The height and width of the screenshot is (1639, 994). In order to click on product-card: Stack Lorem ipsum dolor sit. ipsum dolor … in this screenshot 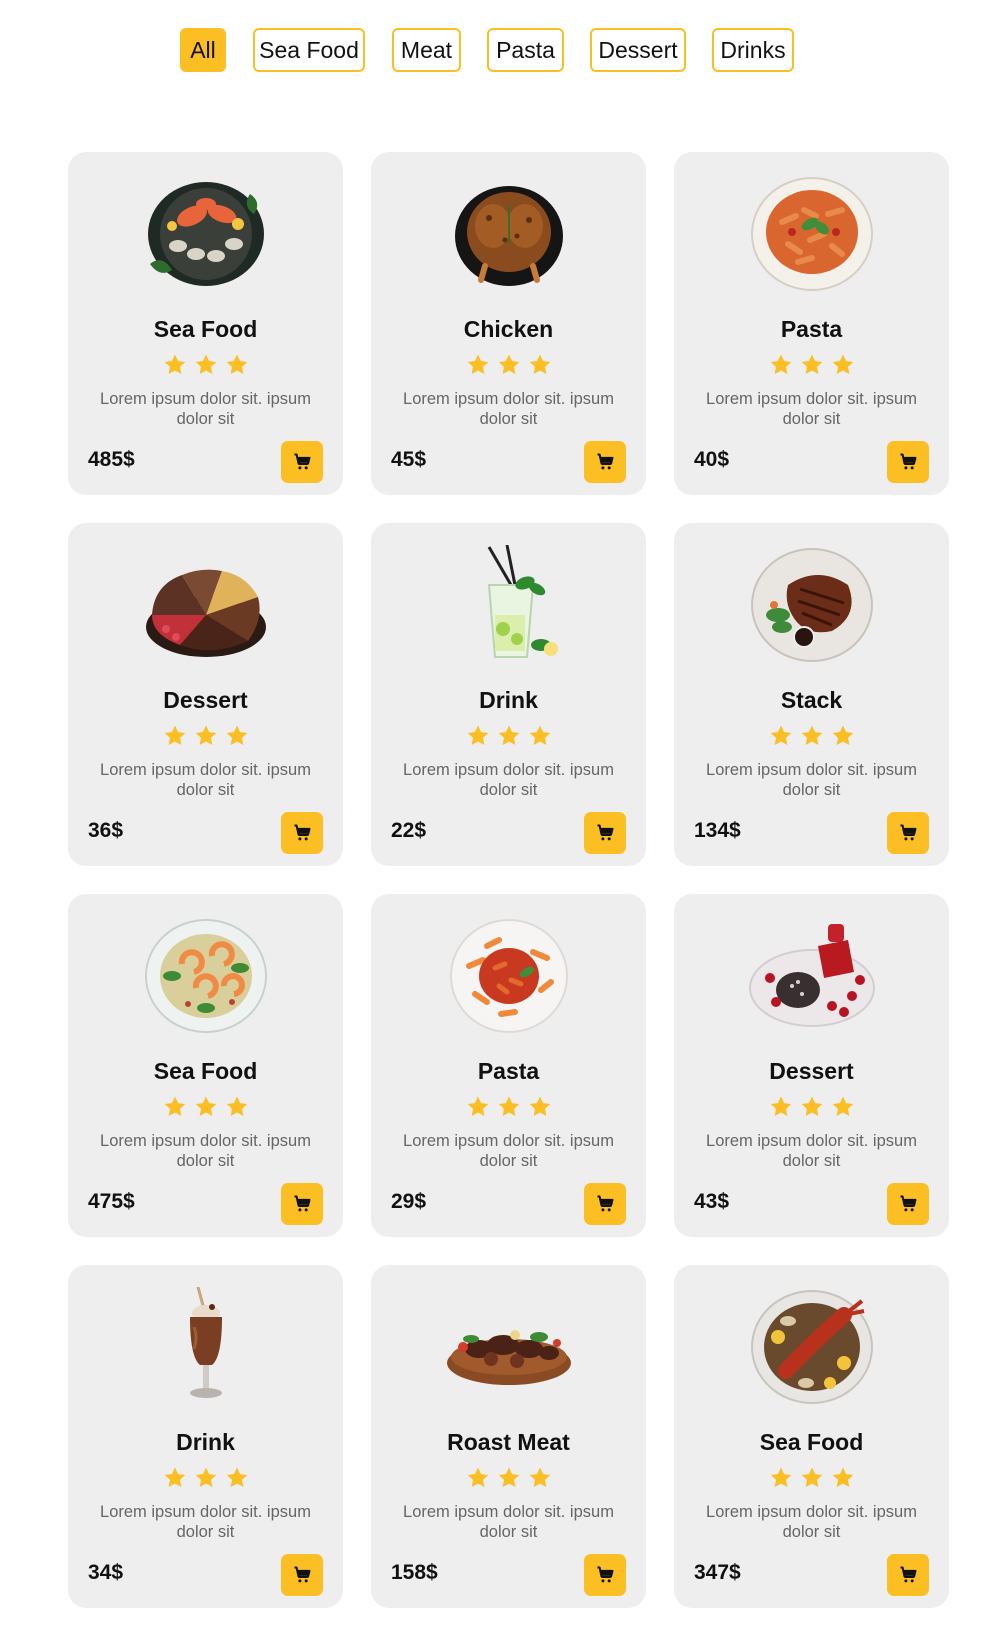, I will do `click(811, 694)`.